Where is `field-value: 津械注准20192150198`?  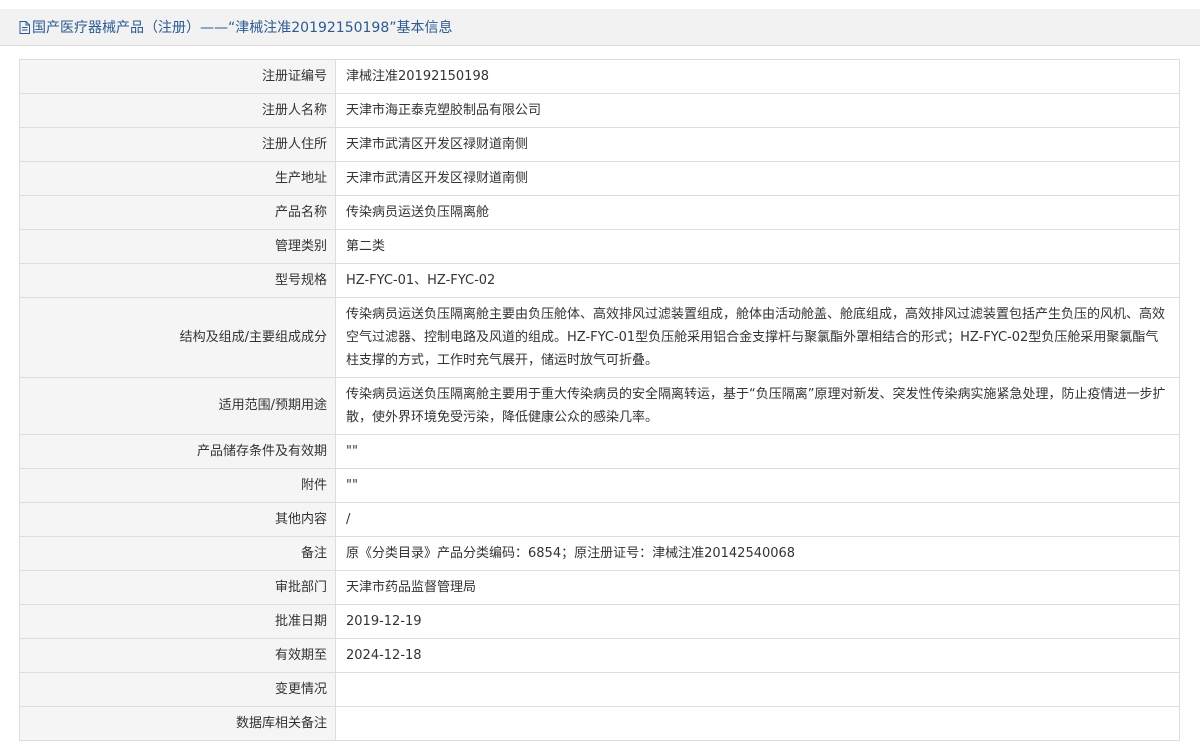 field-value: 津械注准20192150198 is located at coordinates (757, 76).